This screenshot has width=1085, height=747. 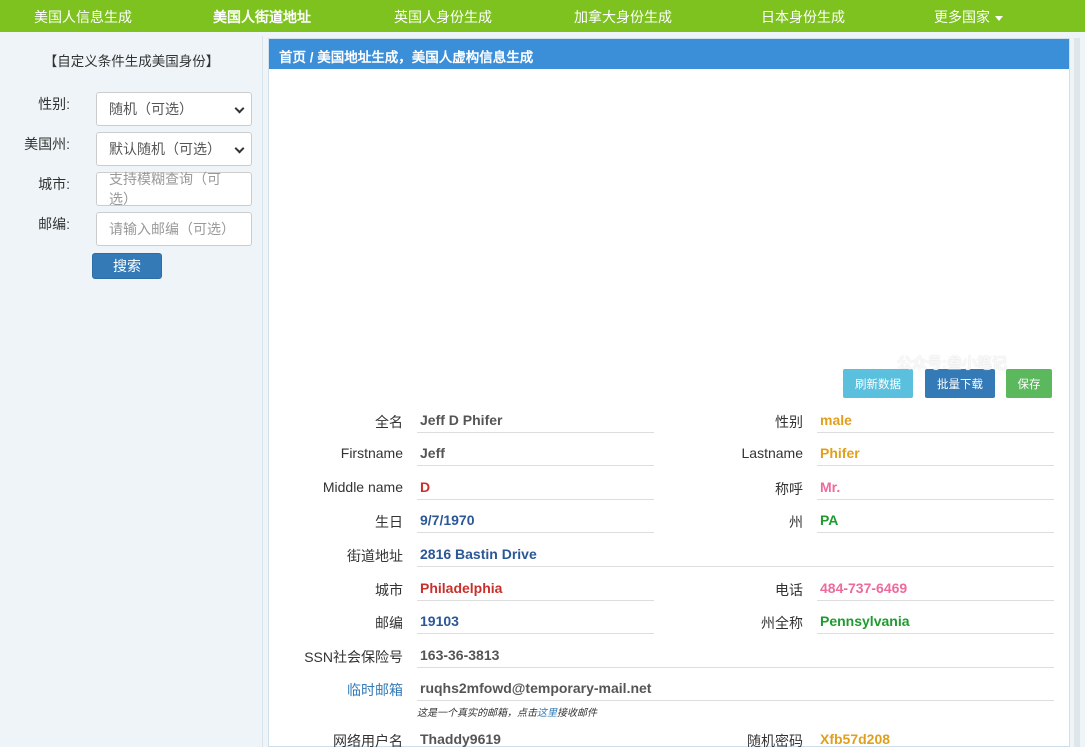 What do you see at coordinates (1077, 392) in the screenshot?
I see `page-scrollbar` at bounding box center [1077, 392].